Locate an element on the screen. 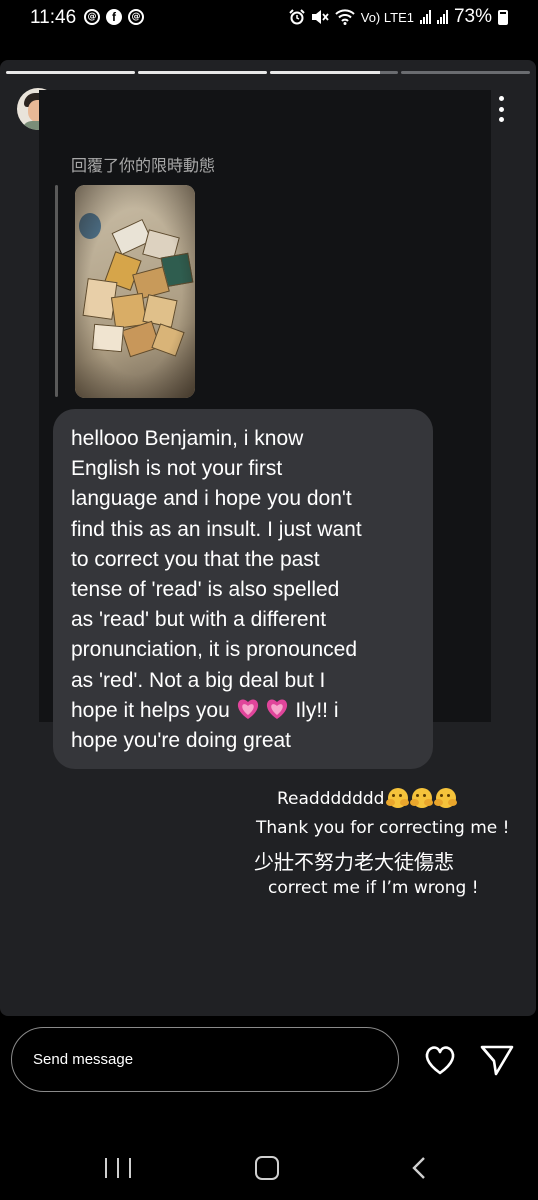  handwritten-line: Thank you for correcting me ! is located at coordinates (383, 828).